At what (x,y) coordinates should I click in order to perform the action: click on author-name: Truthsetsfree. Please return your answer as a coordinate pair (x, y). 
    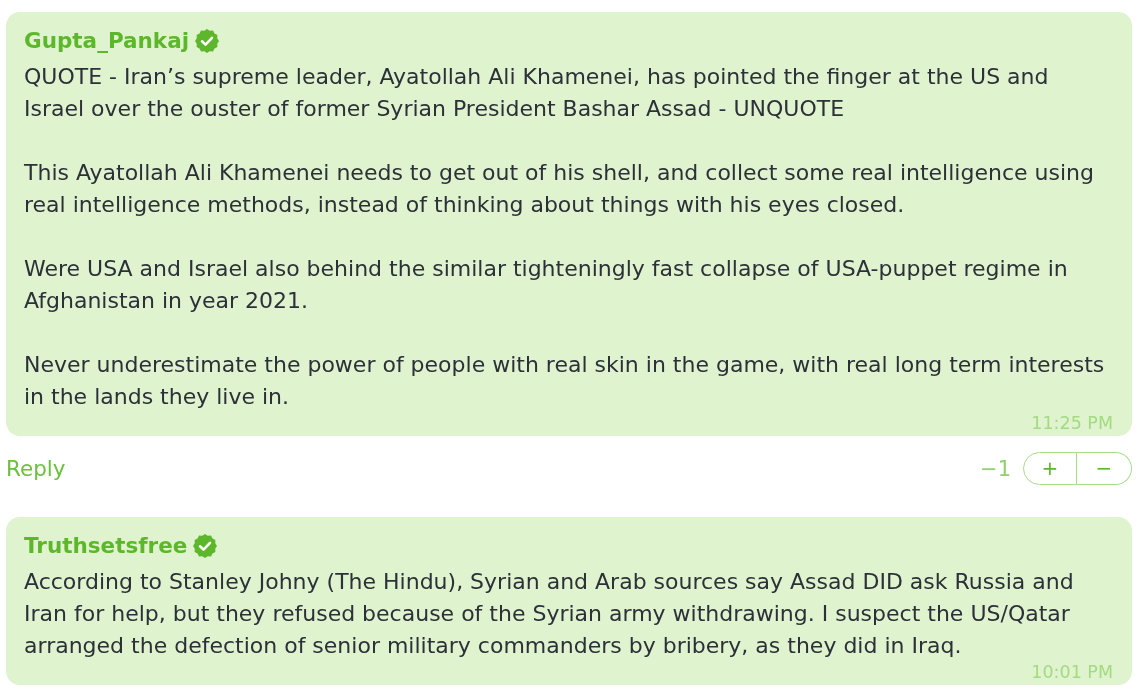
    Looking at the image, I should click on (106, 546).